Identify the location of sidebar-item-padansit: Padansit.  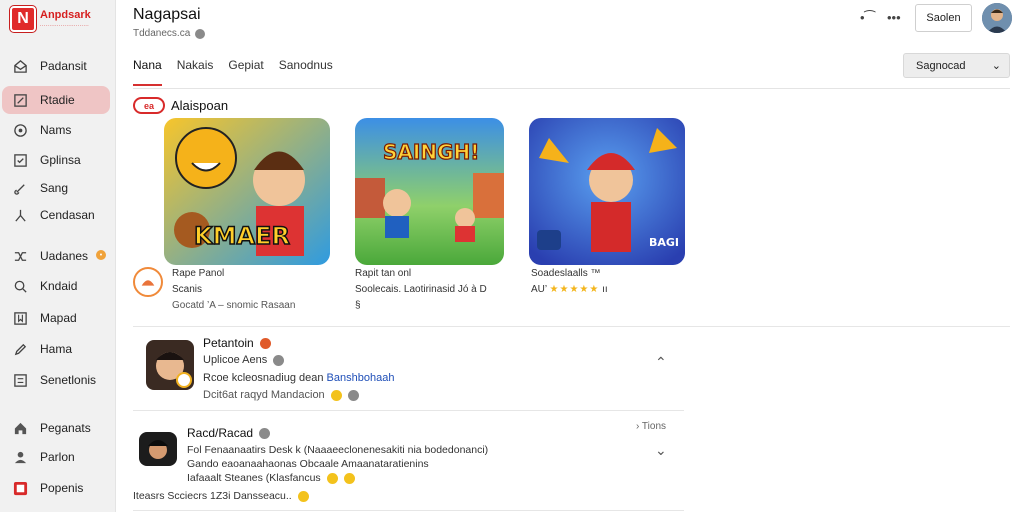
(56, 66).